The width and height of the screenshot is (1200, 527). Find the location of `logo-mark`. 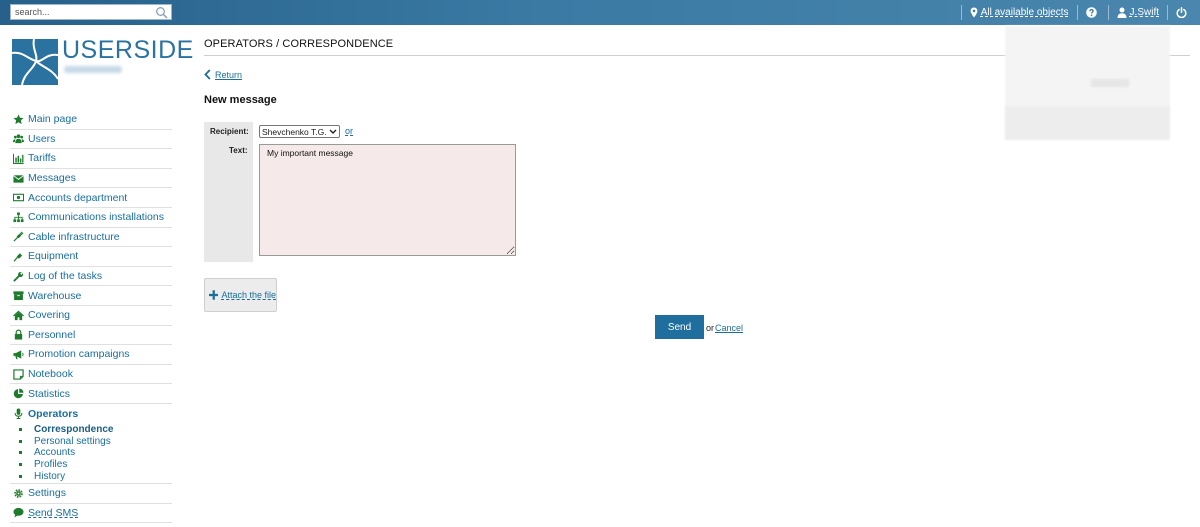

logo-mark is located at coordinates (35, 62).